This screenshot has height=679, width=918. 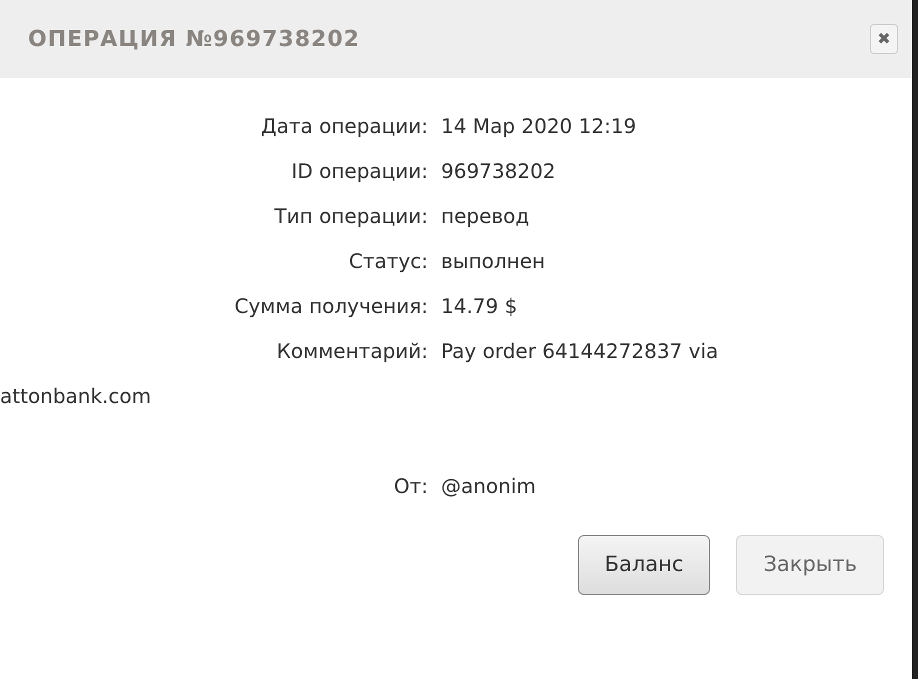 I want to click on field-value: перевод, so click(x=485, y=216).